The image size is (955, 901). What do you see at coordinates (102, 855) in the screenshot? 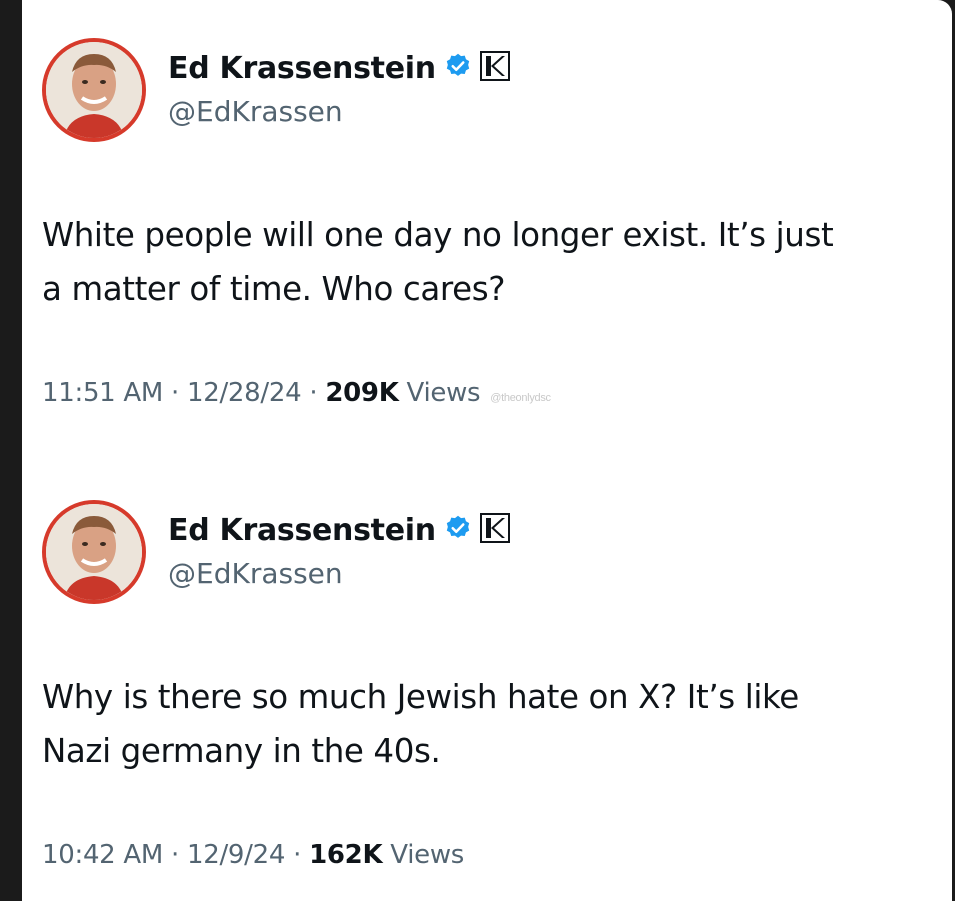
I see `tweet-time: 10:42 AM` at bounding box center [102, 855].